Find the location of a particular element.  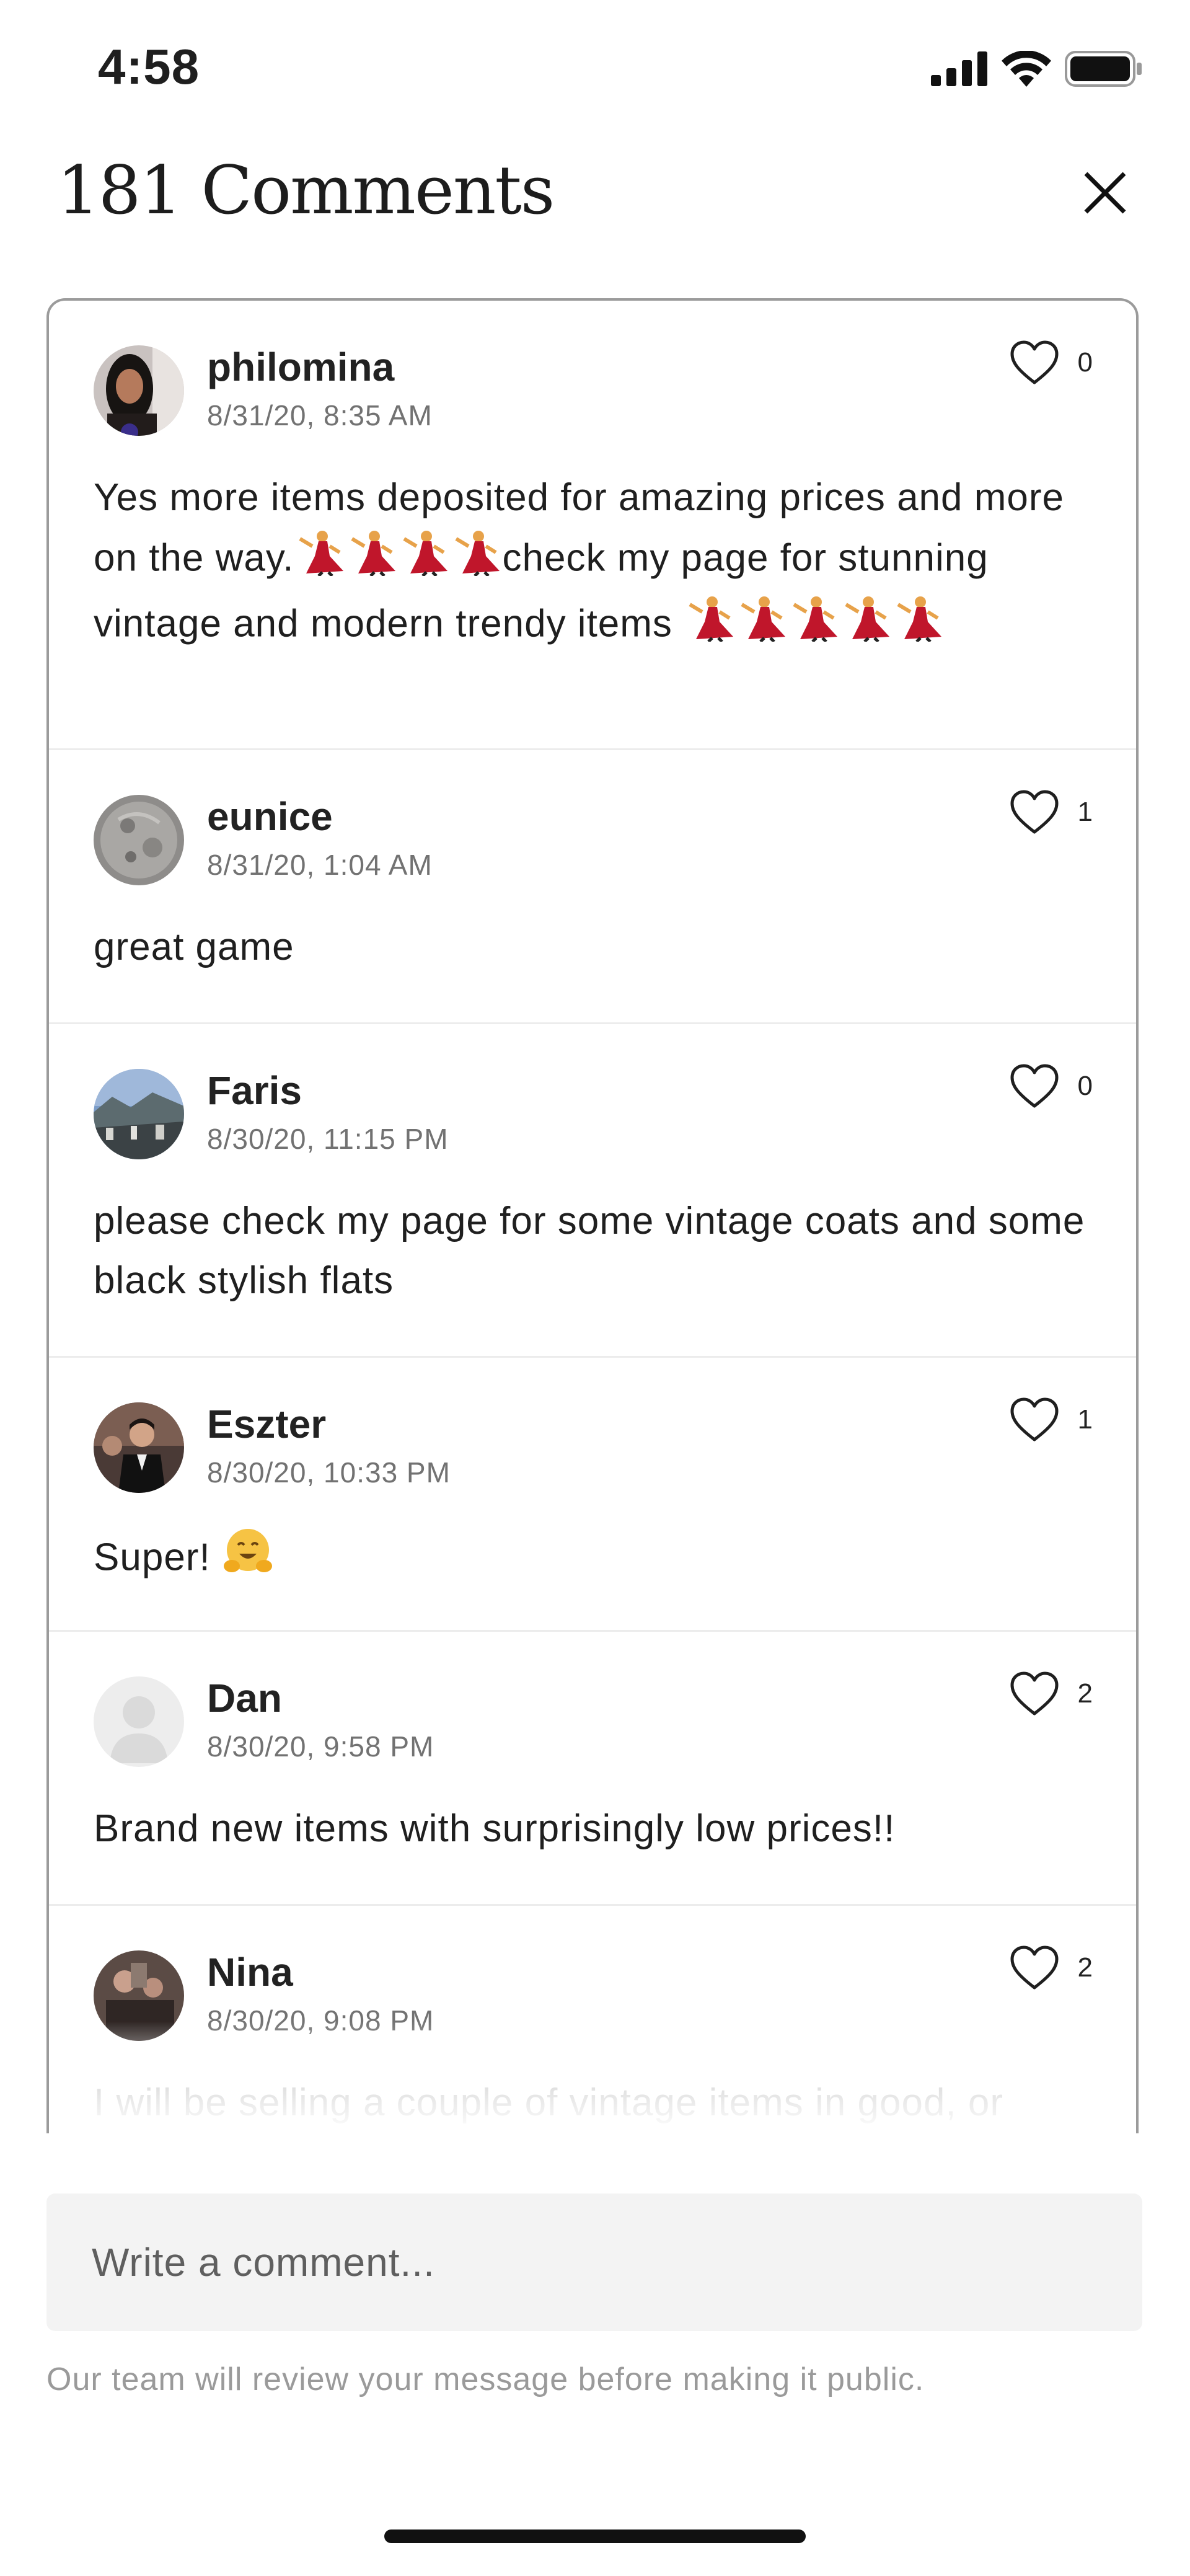

status-bar: 4:58 is located at coordinates (595, 71).